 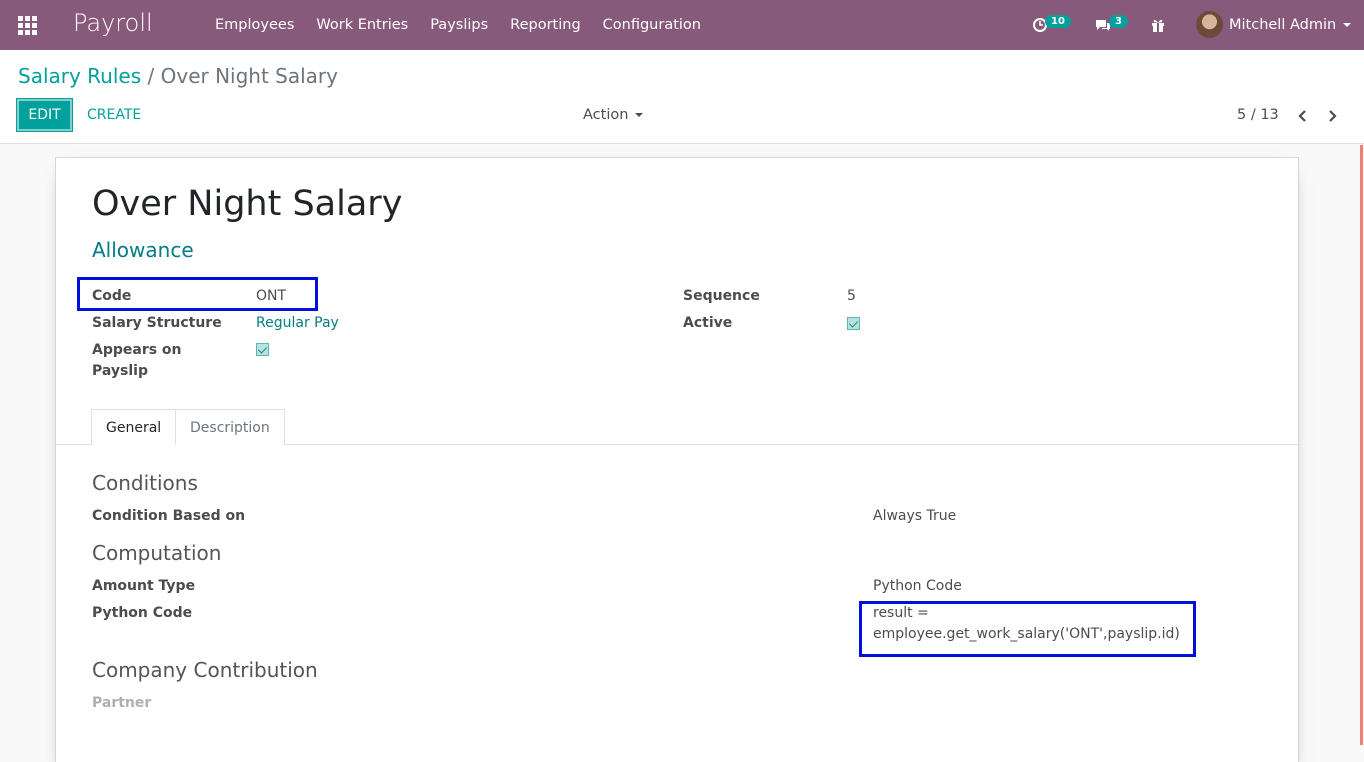 I want to click on appears-on-payslip-label-line1: Appears on, so click(x=137, y=350).